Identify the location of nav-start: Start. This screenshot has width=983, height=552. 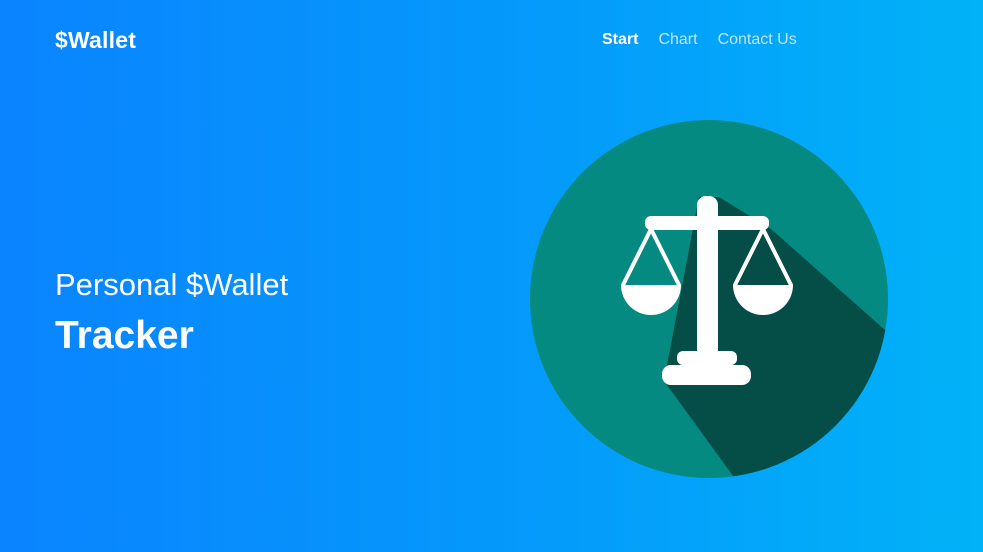
(620, 40).